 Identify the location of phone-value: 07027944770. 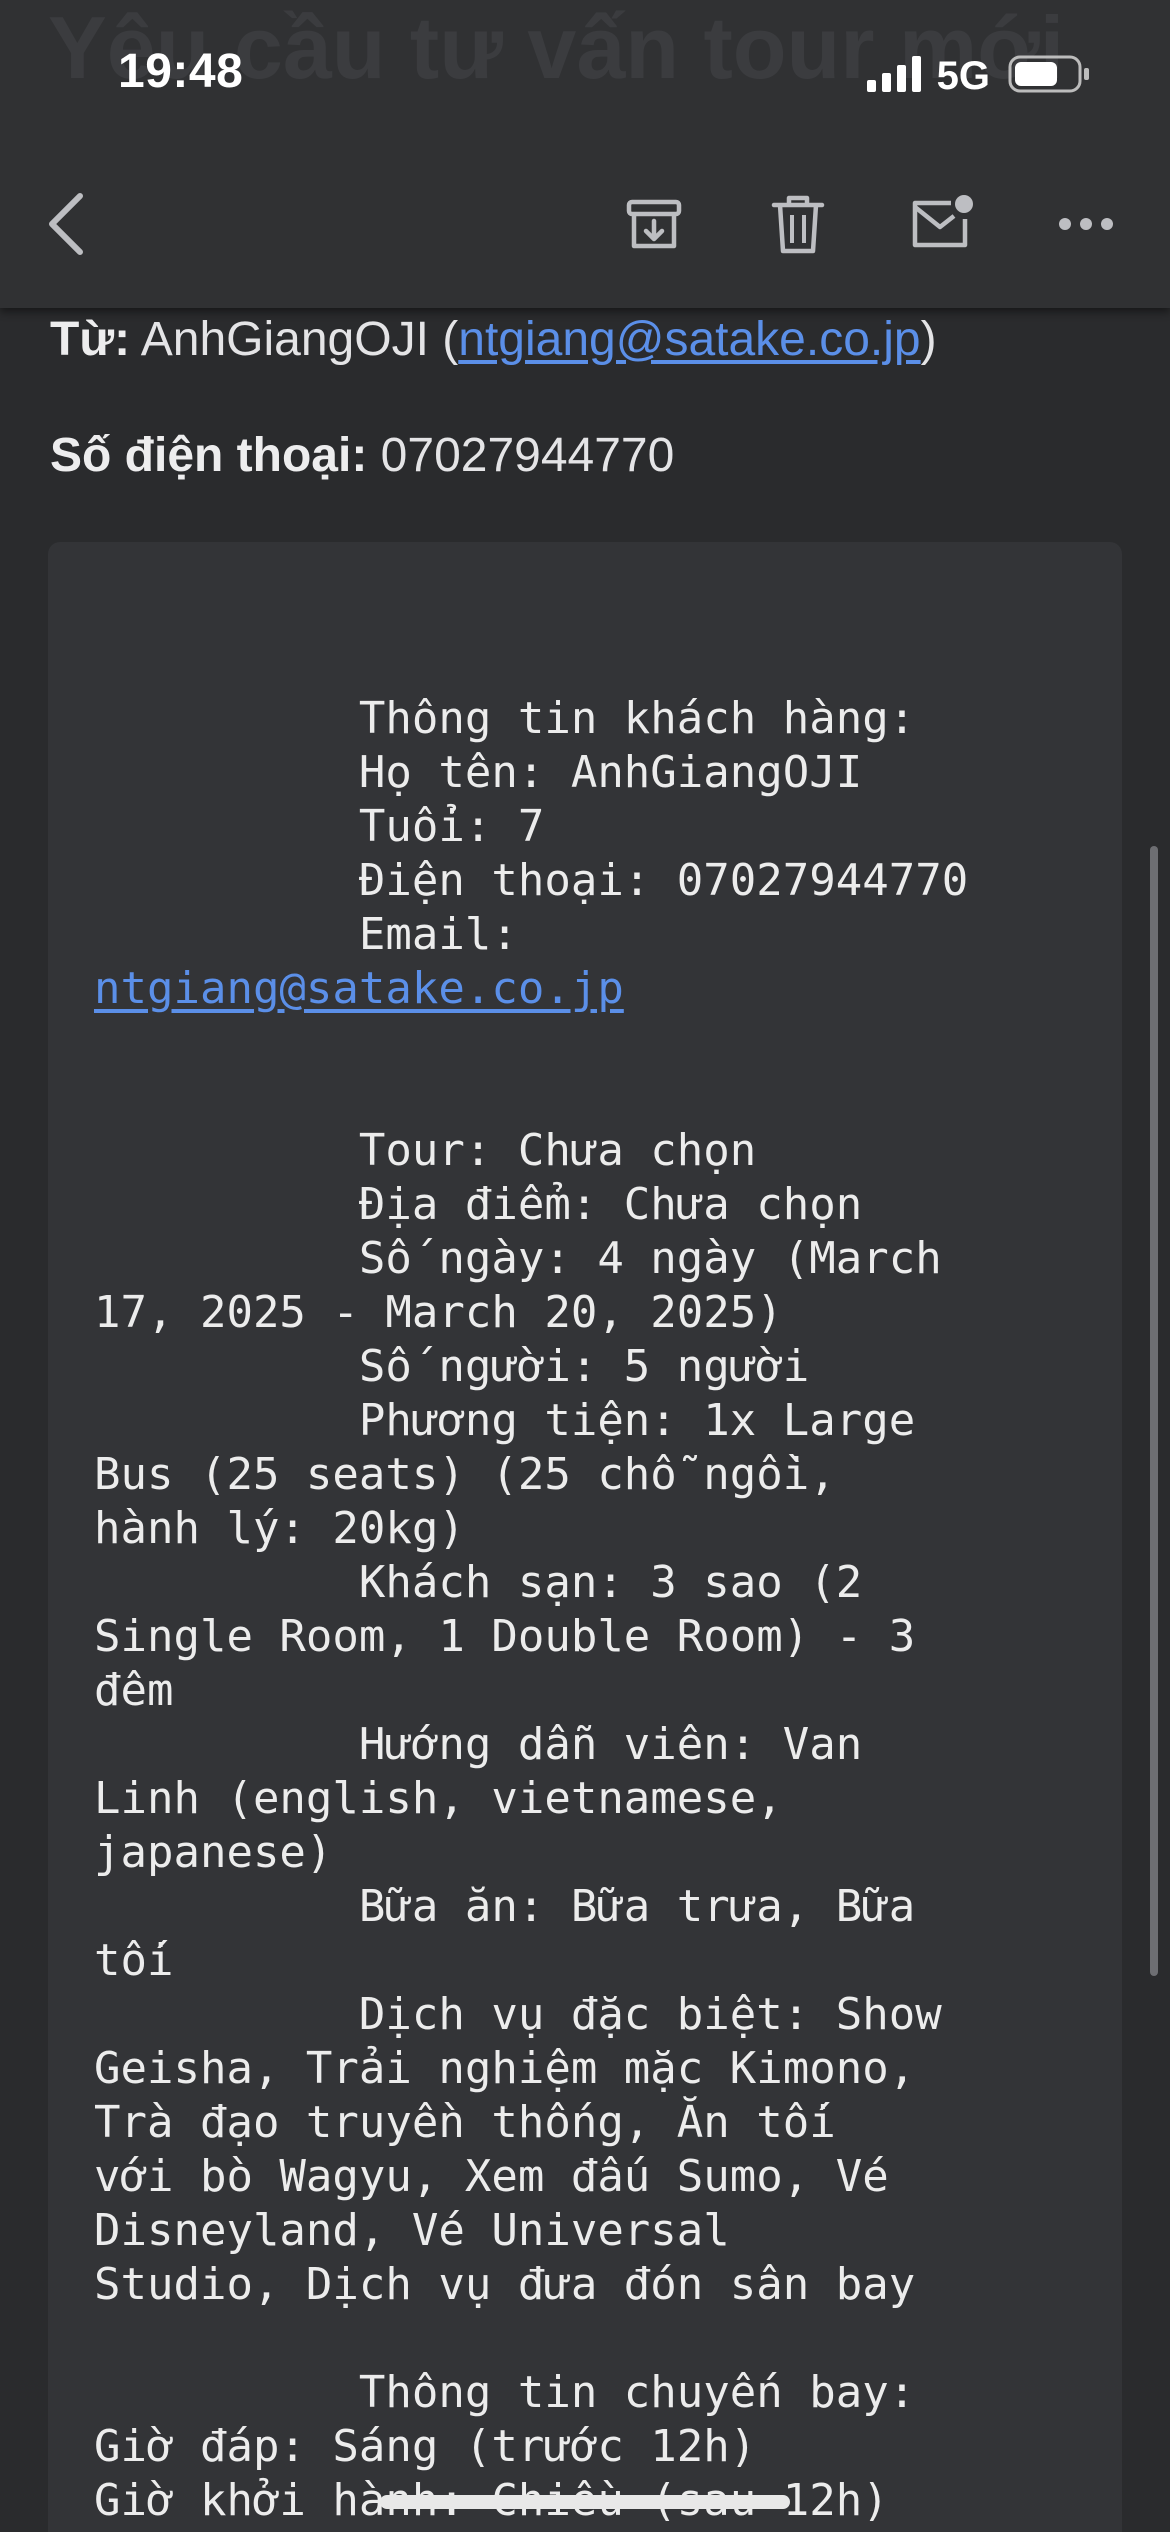
(528, 455).